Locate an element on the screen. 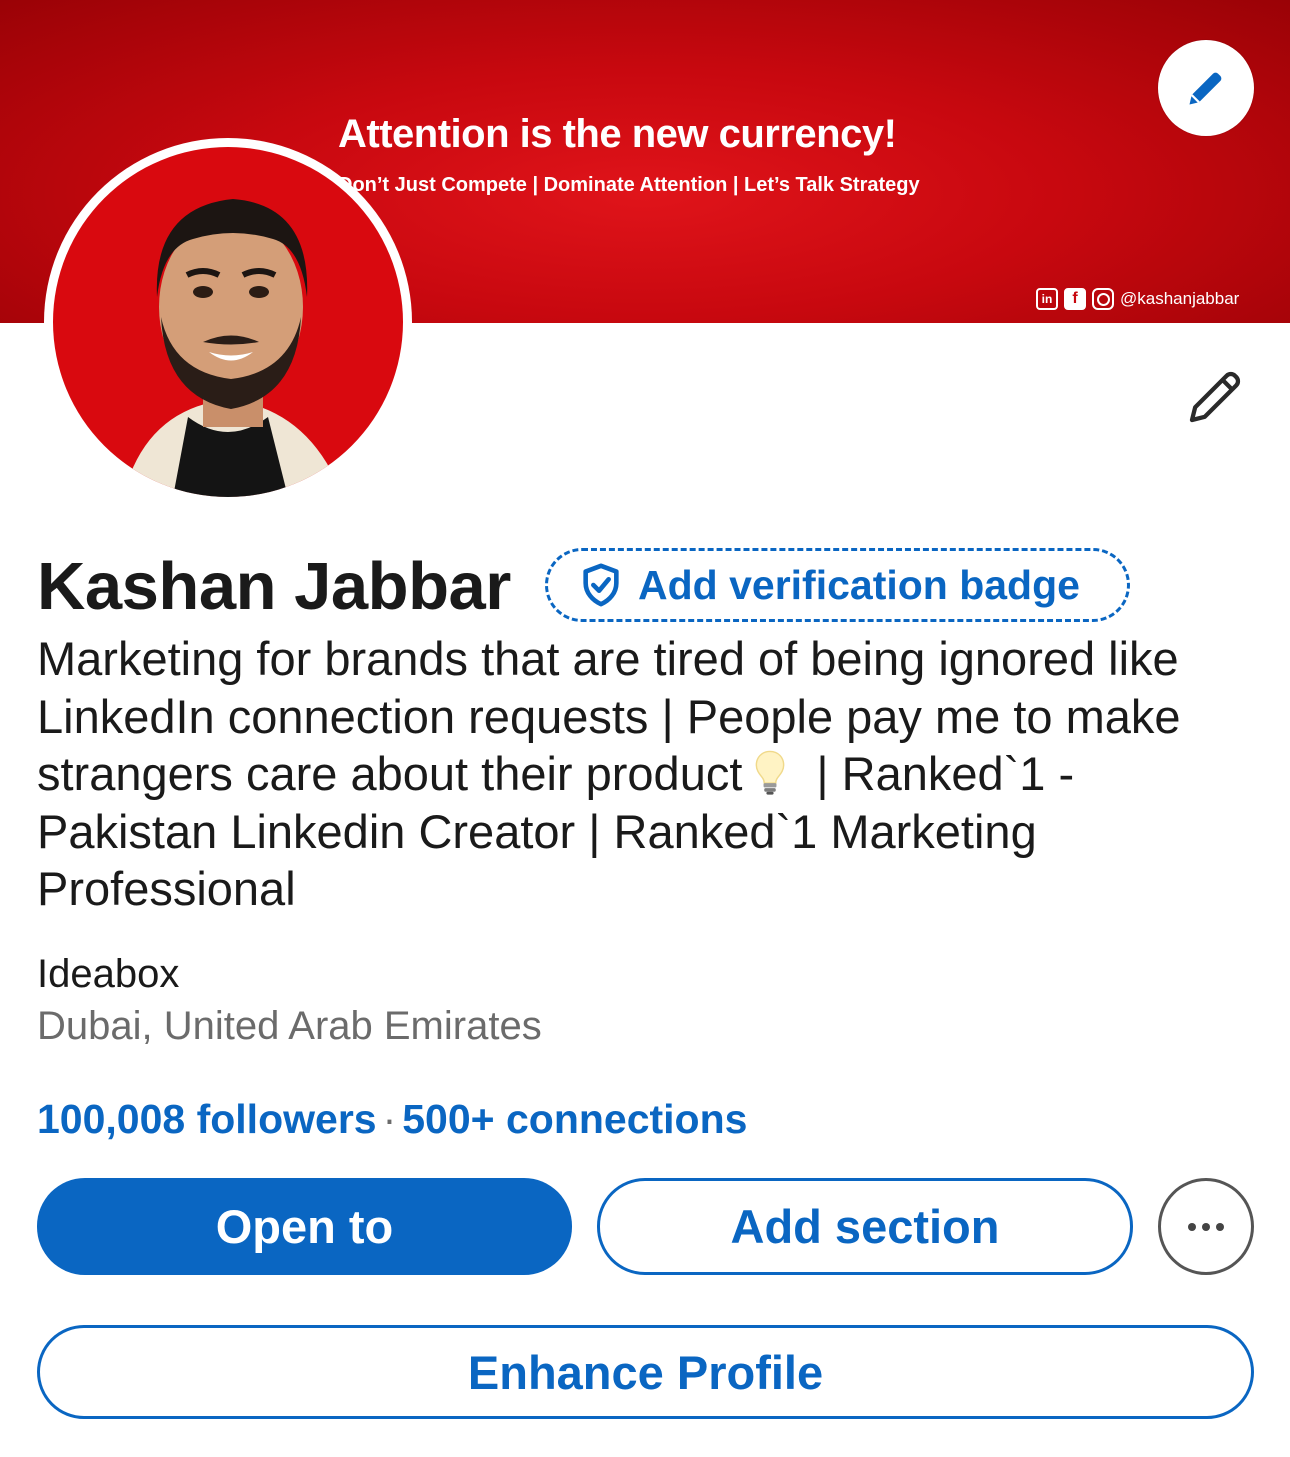 The height and width of the screenshot is (1457, 1290). connections-link: 500+ connections is located at coordinates (574, 1119).